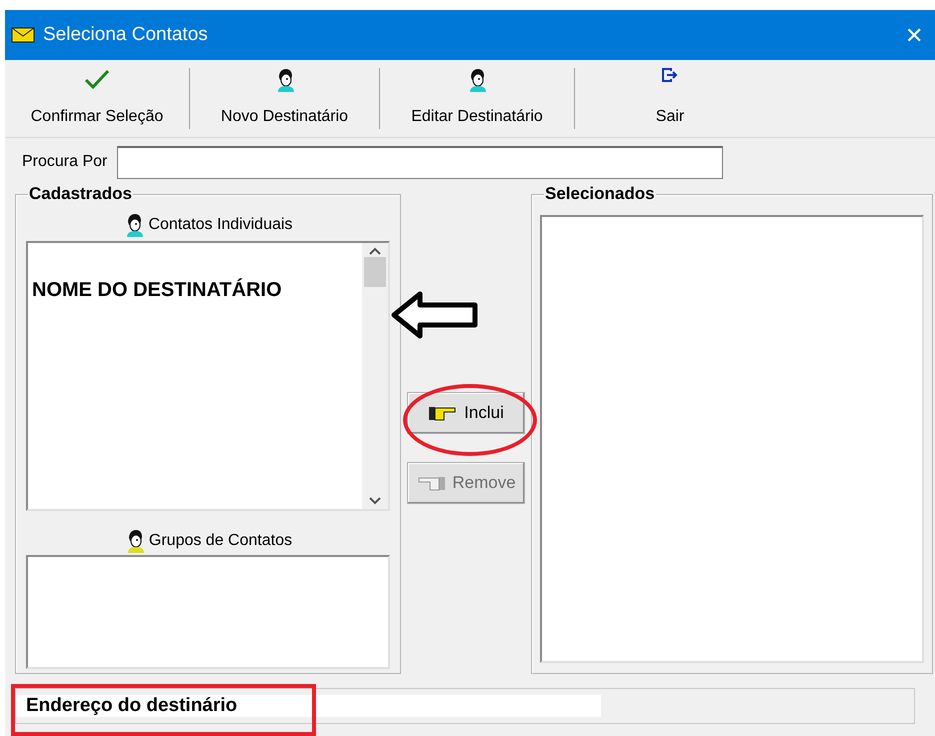 This screenshot has width=935, height=736. What do you see at coordinates (208, 376) in the screenshot?
I see `contacts-list: NOME DO DESTINATÁRIO` at bounding box center [208, 376].